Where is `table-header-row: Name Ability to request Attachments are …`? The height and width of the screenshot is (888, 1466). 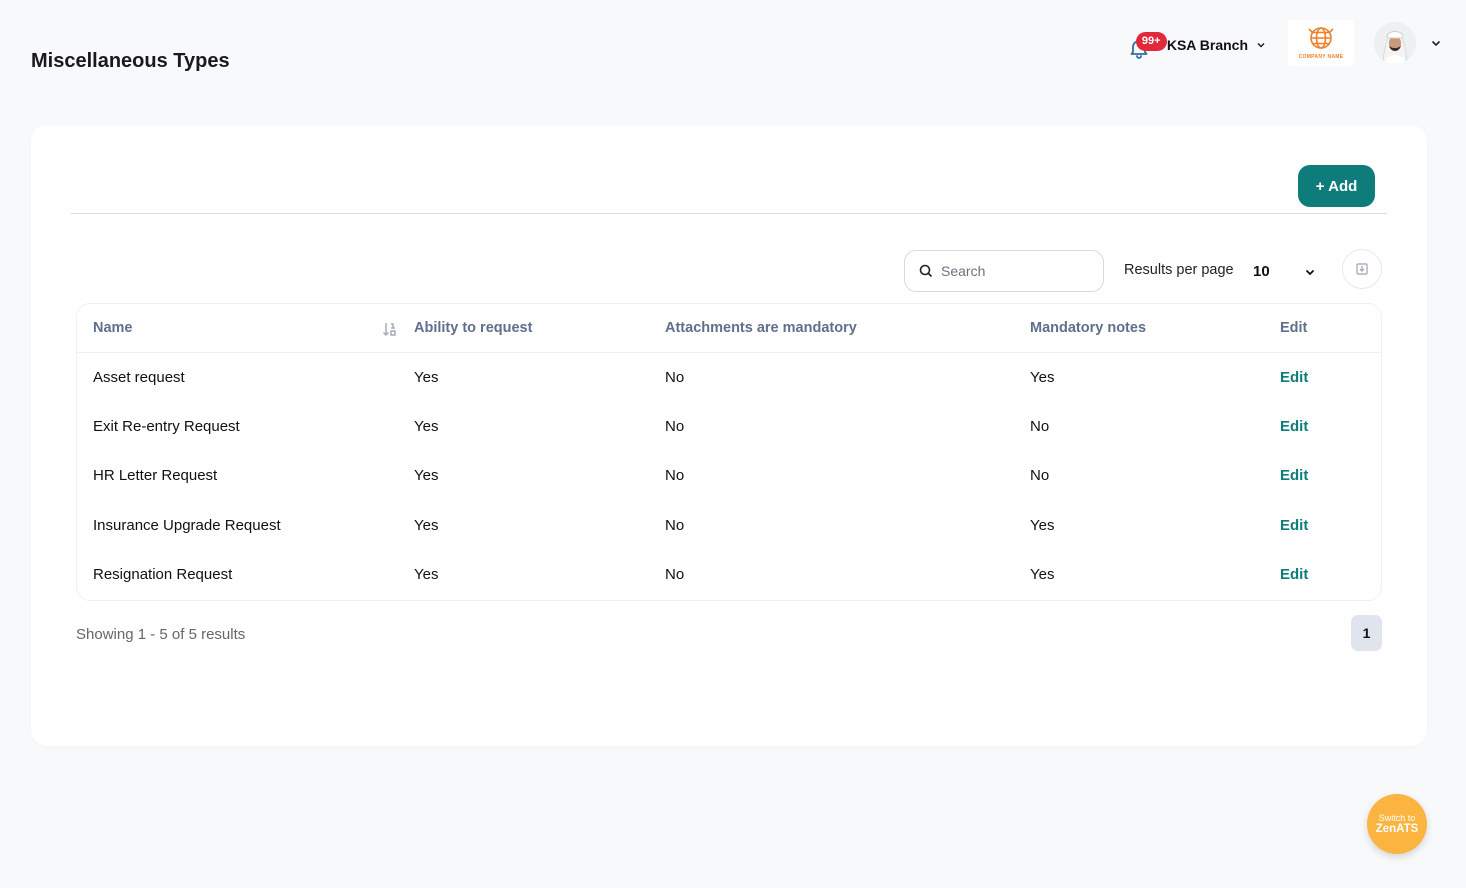 table-header-row: Name Ability to request Attachments are … is located at coordinates (729, 328).